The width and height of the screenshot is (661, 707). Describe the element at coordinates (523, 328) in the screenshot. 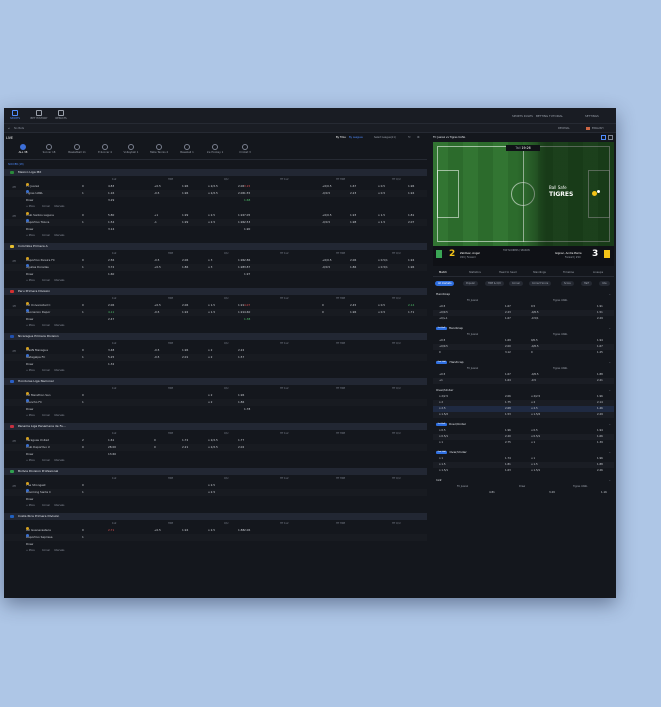

I see `market-header: 1st Half Handicap ⌄` at that location.